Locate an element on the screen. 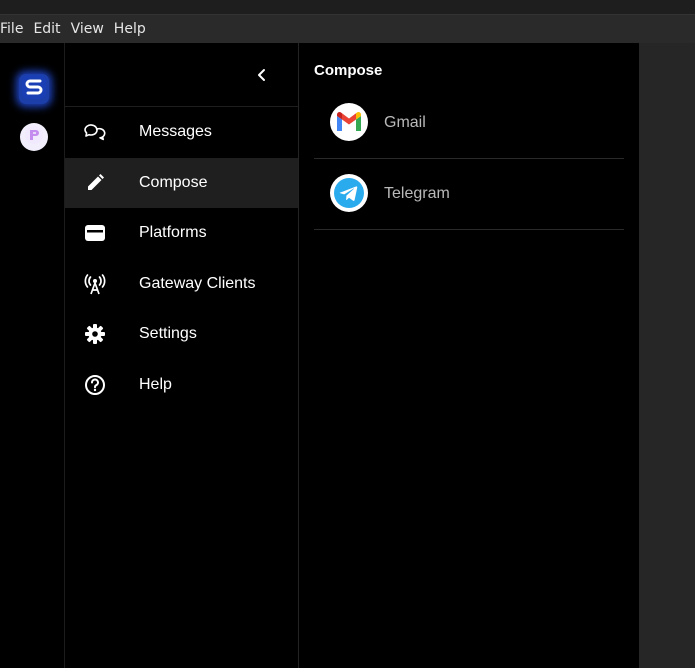 The width and height of the screenshot is (695, 668). platform-item-telegram: Telegram is located at coordinates (469, 194).